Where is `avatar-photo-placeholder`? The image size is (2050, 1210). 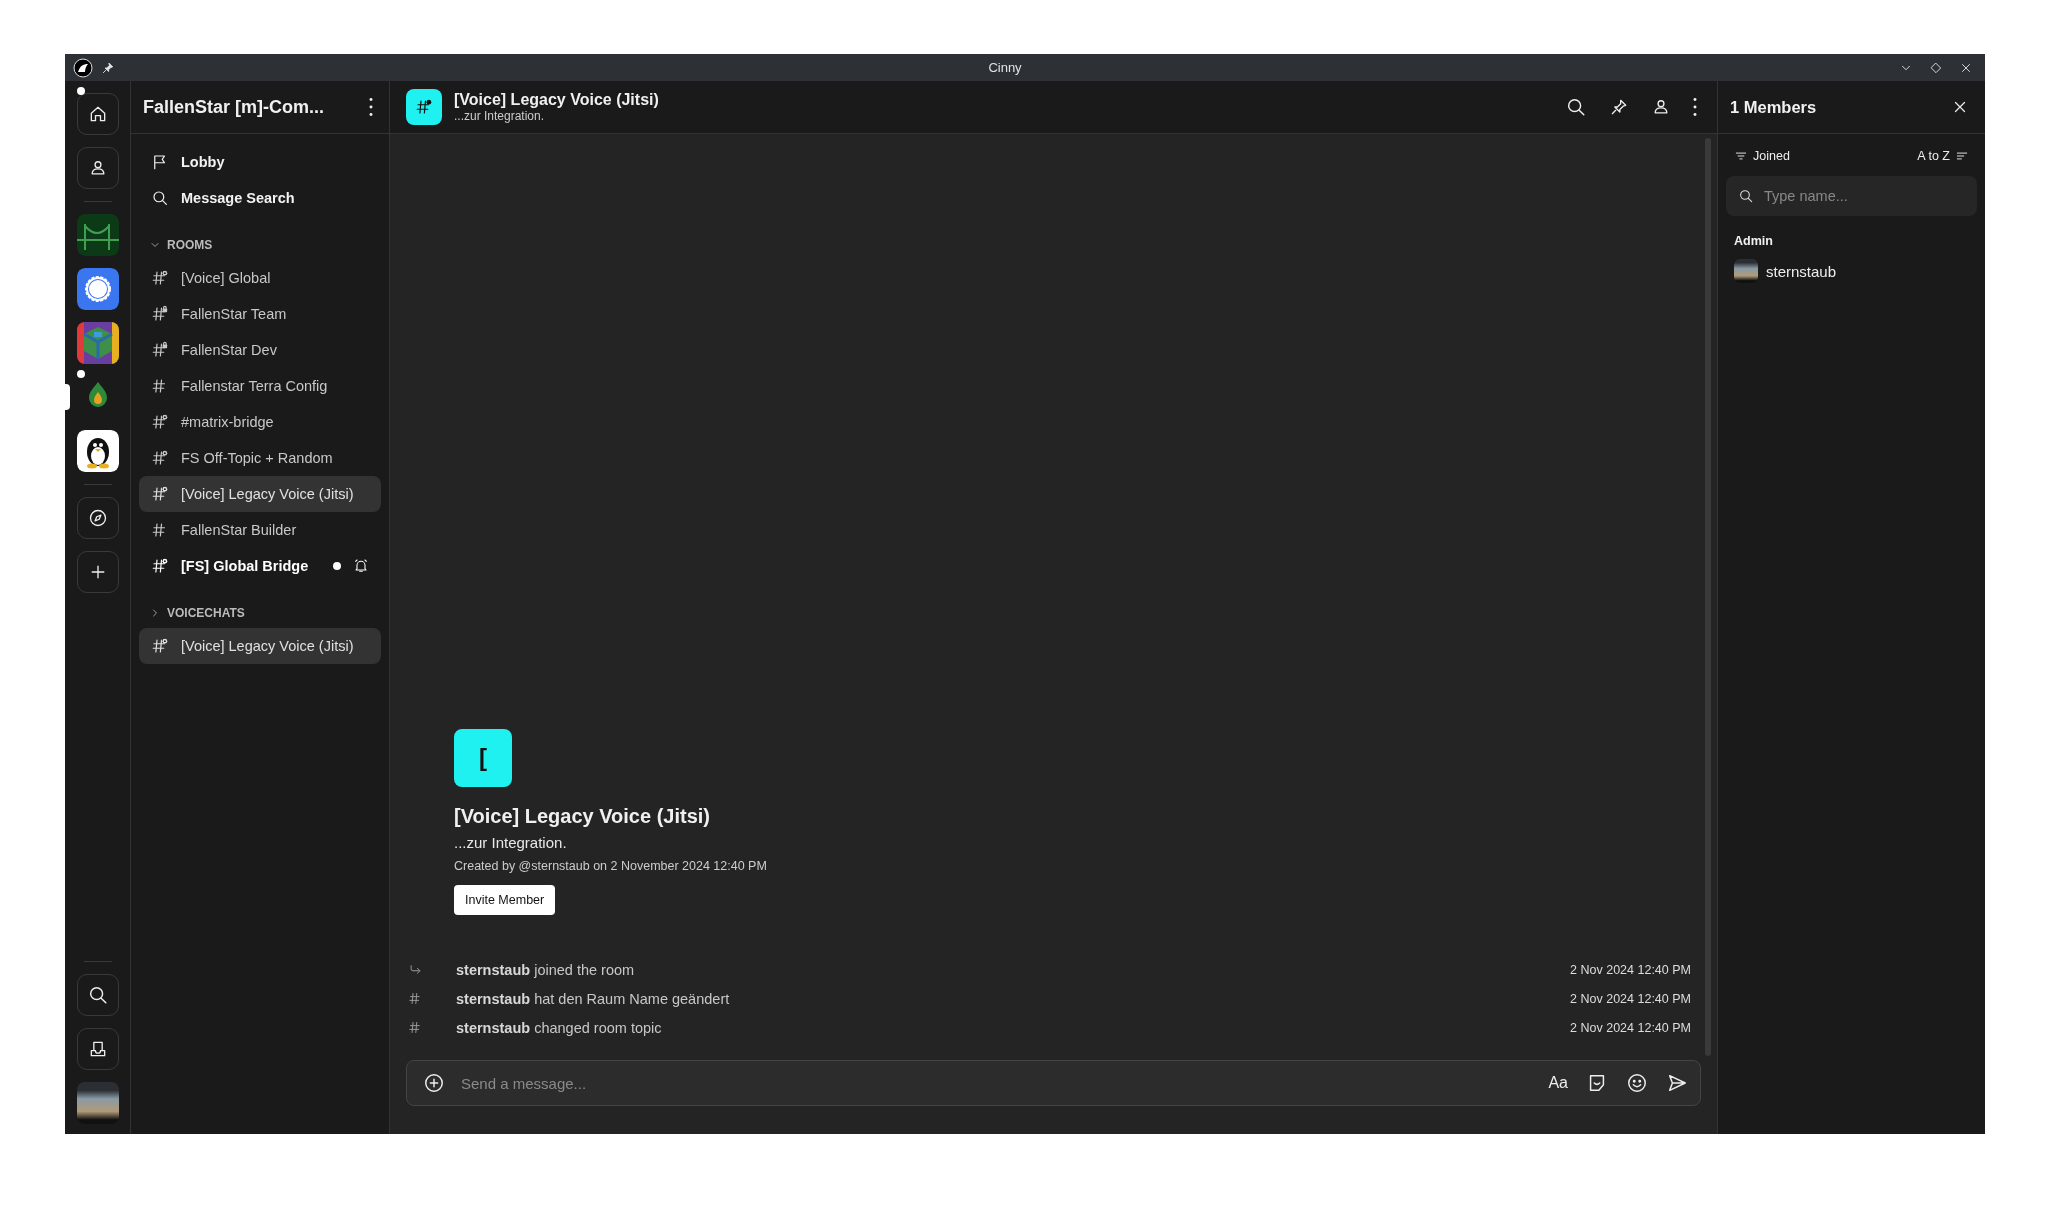 avatar-photo-placeholder is located at coordinates (1746, 271).